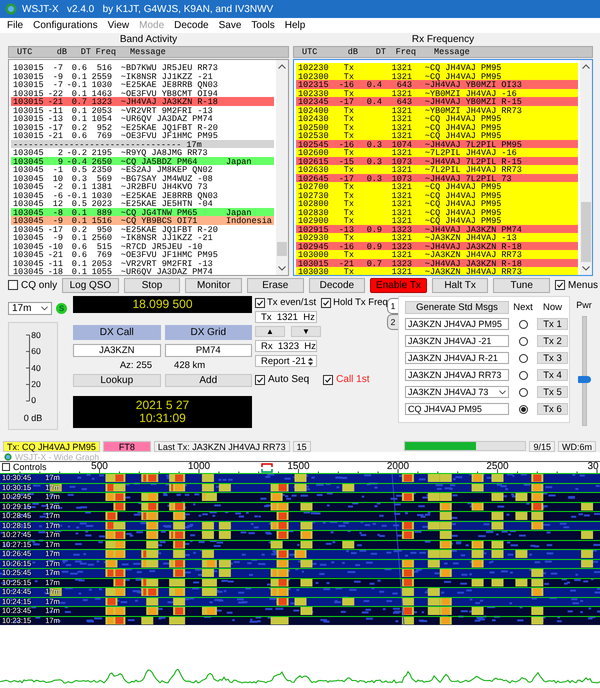  I want to click on toolbar-button: Decode, so click(337, 285).